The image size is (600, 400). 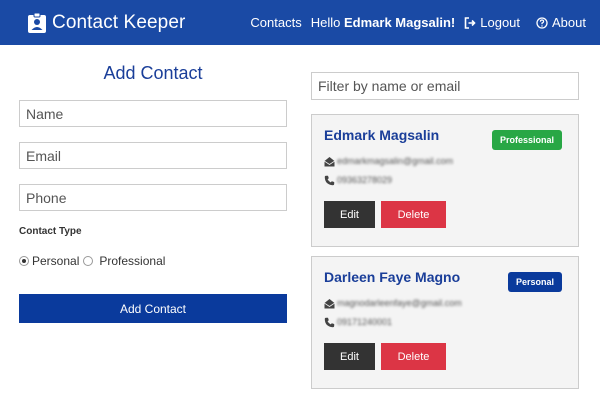 I want to click on app-title: Contact Keeper, so click(x=119, y=22).